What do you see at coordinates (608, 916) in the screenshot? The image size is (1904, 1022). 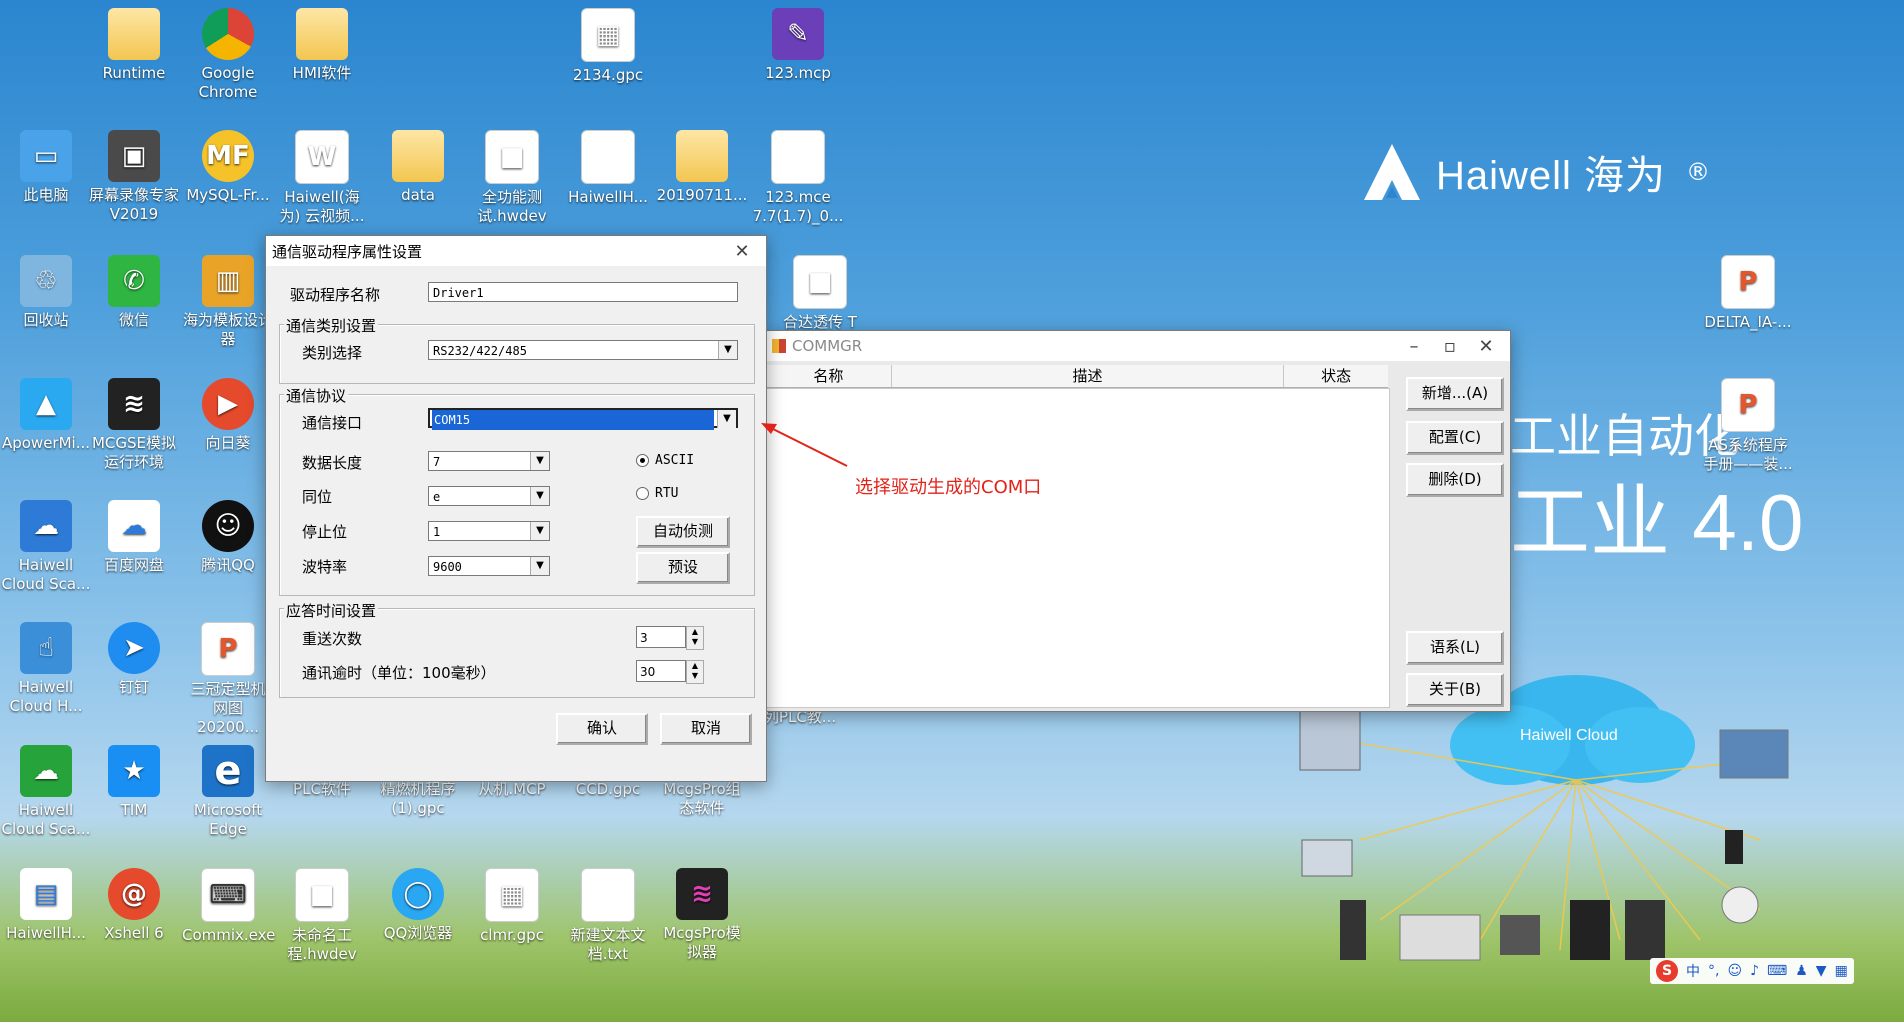 I see `desktop-icon-new-text: 新建文本文档.txt` at bounding box center [608, 916].